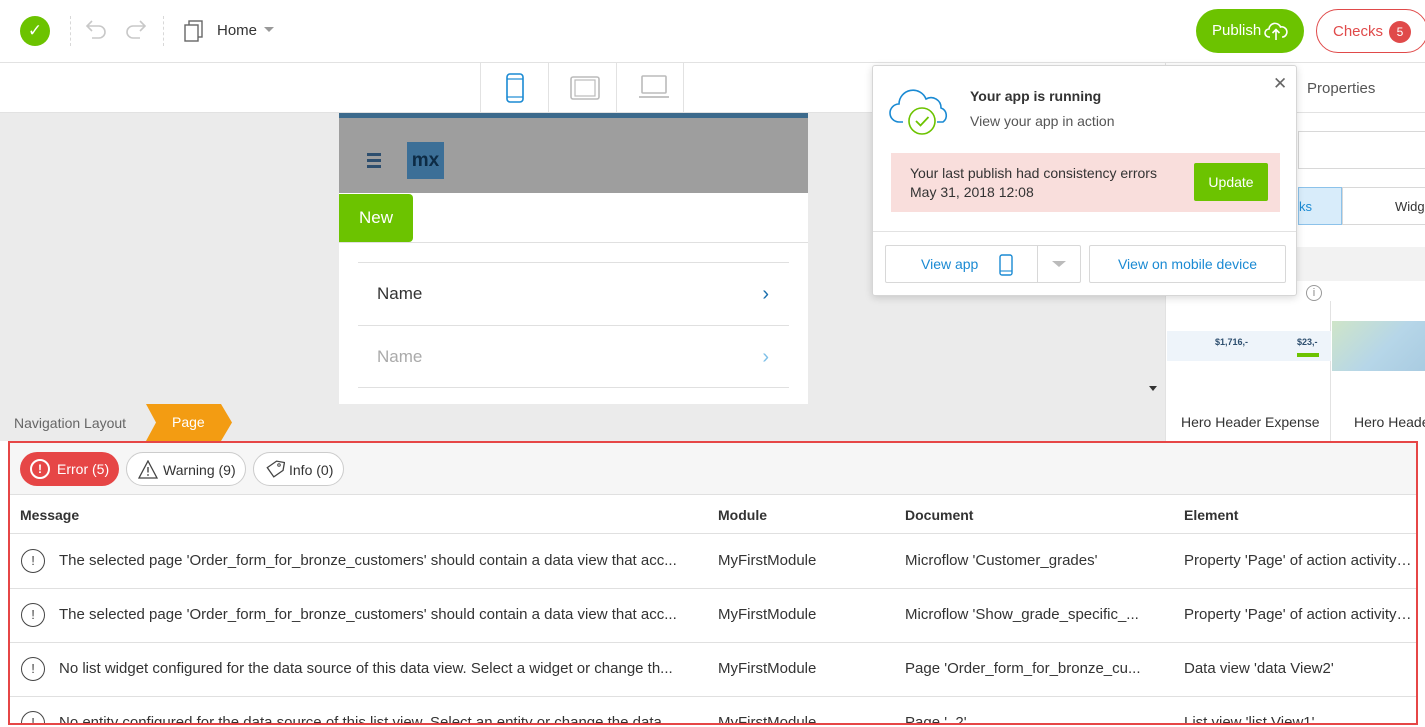 The image size is (1425, 727). I want to click on popover-subtitle: View your app in action, so click(1042, 121).